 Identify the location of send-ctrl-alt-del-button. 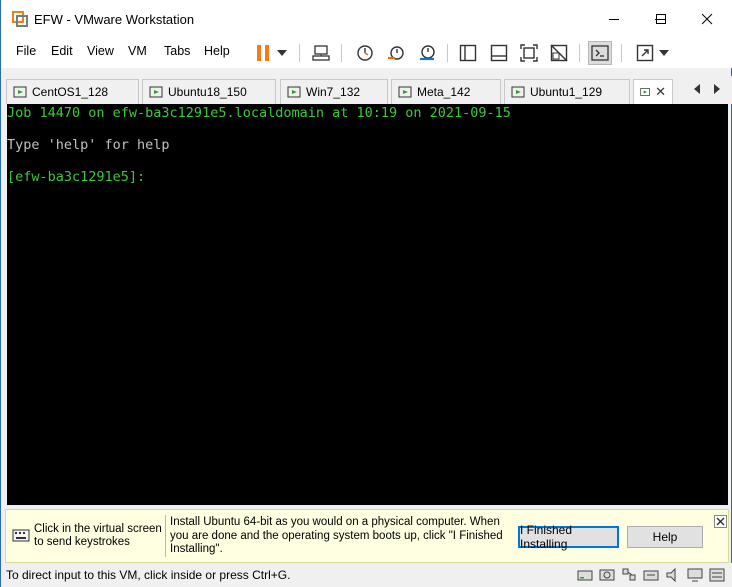
(321, 53).